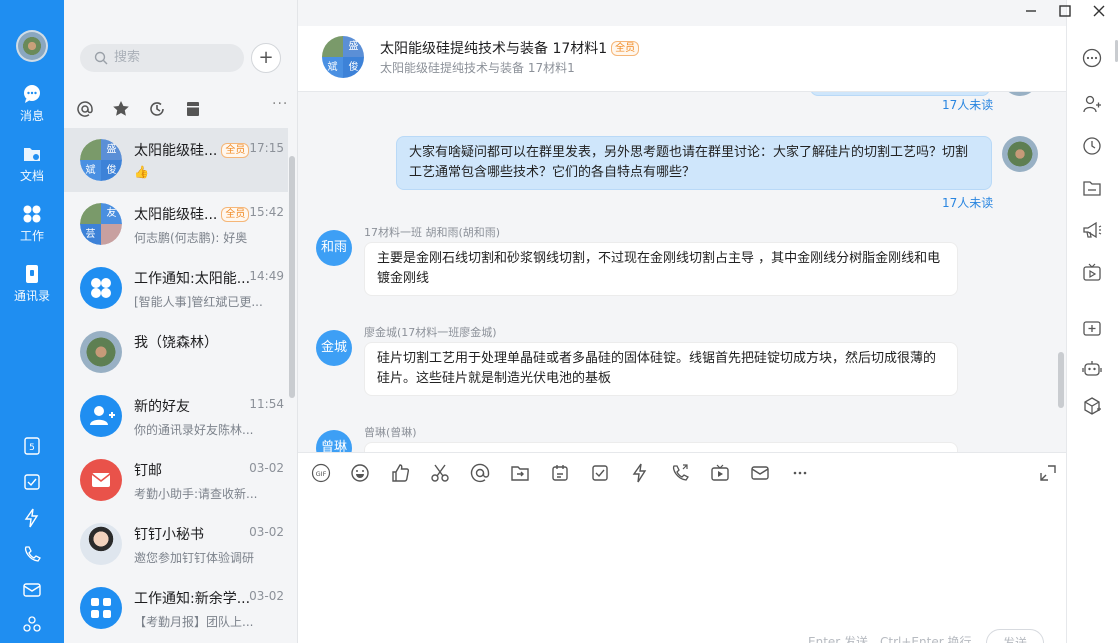  I want to click on plugin-icon, so click(1092, 406).